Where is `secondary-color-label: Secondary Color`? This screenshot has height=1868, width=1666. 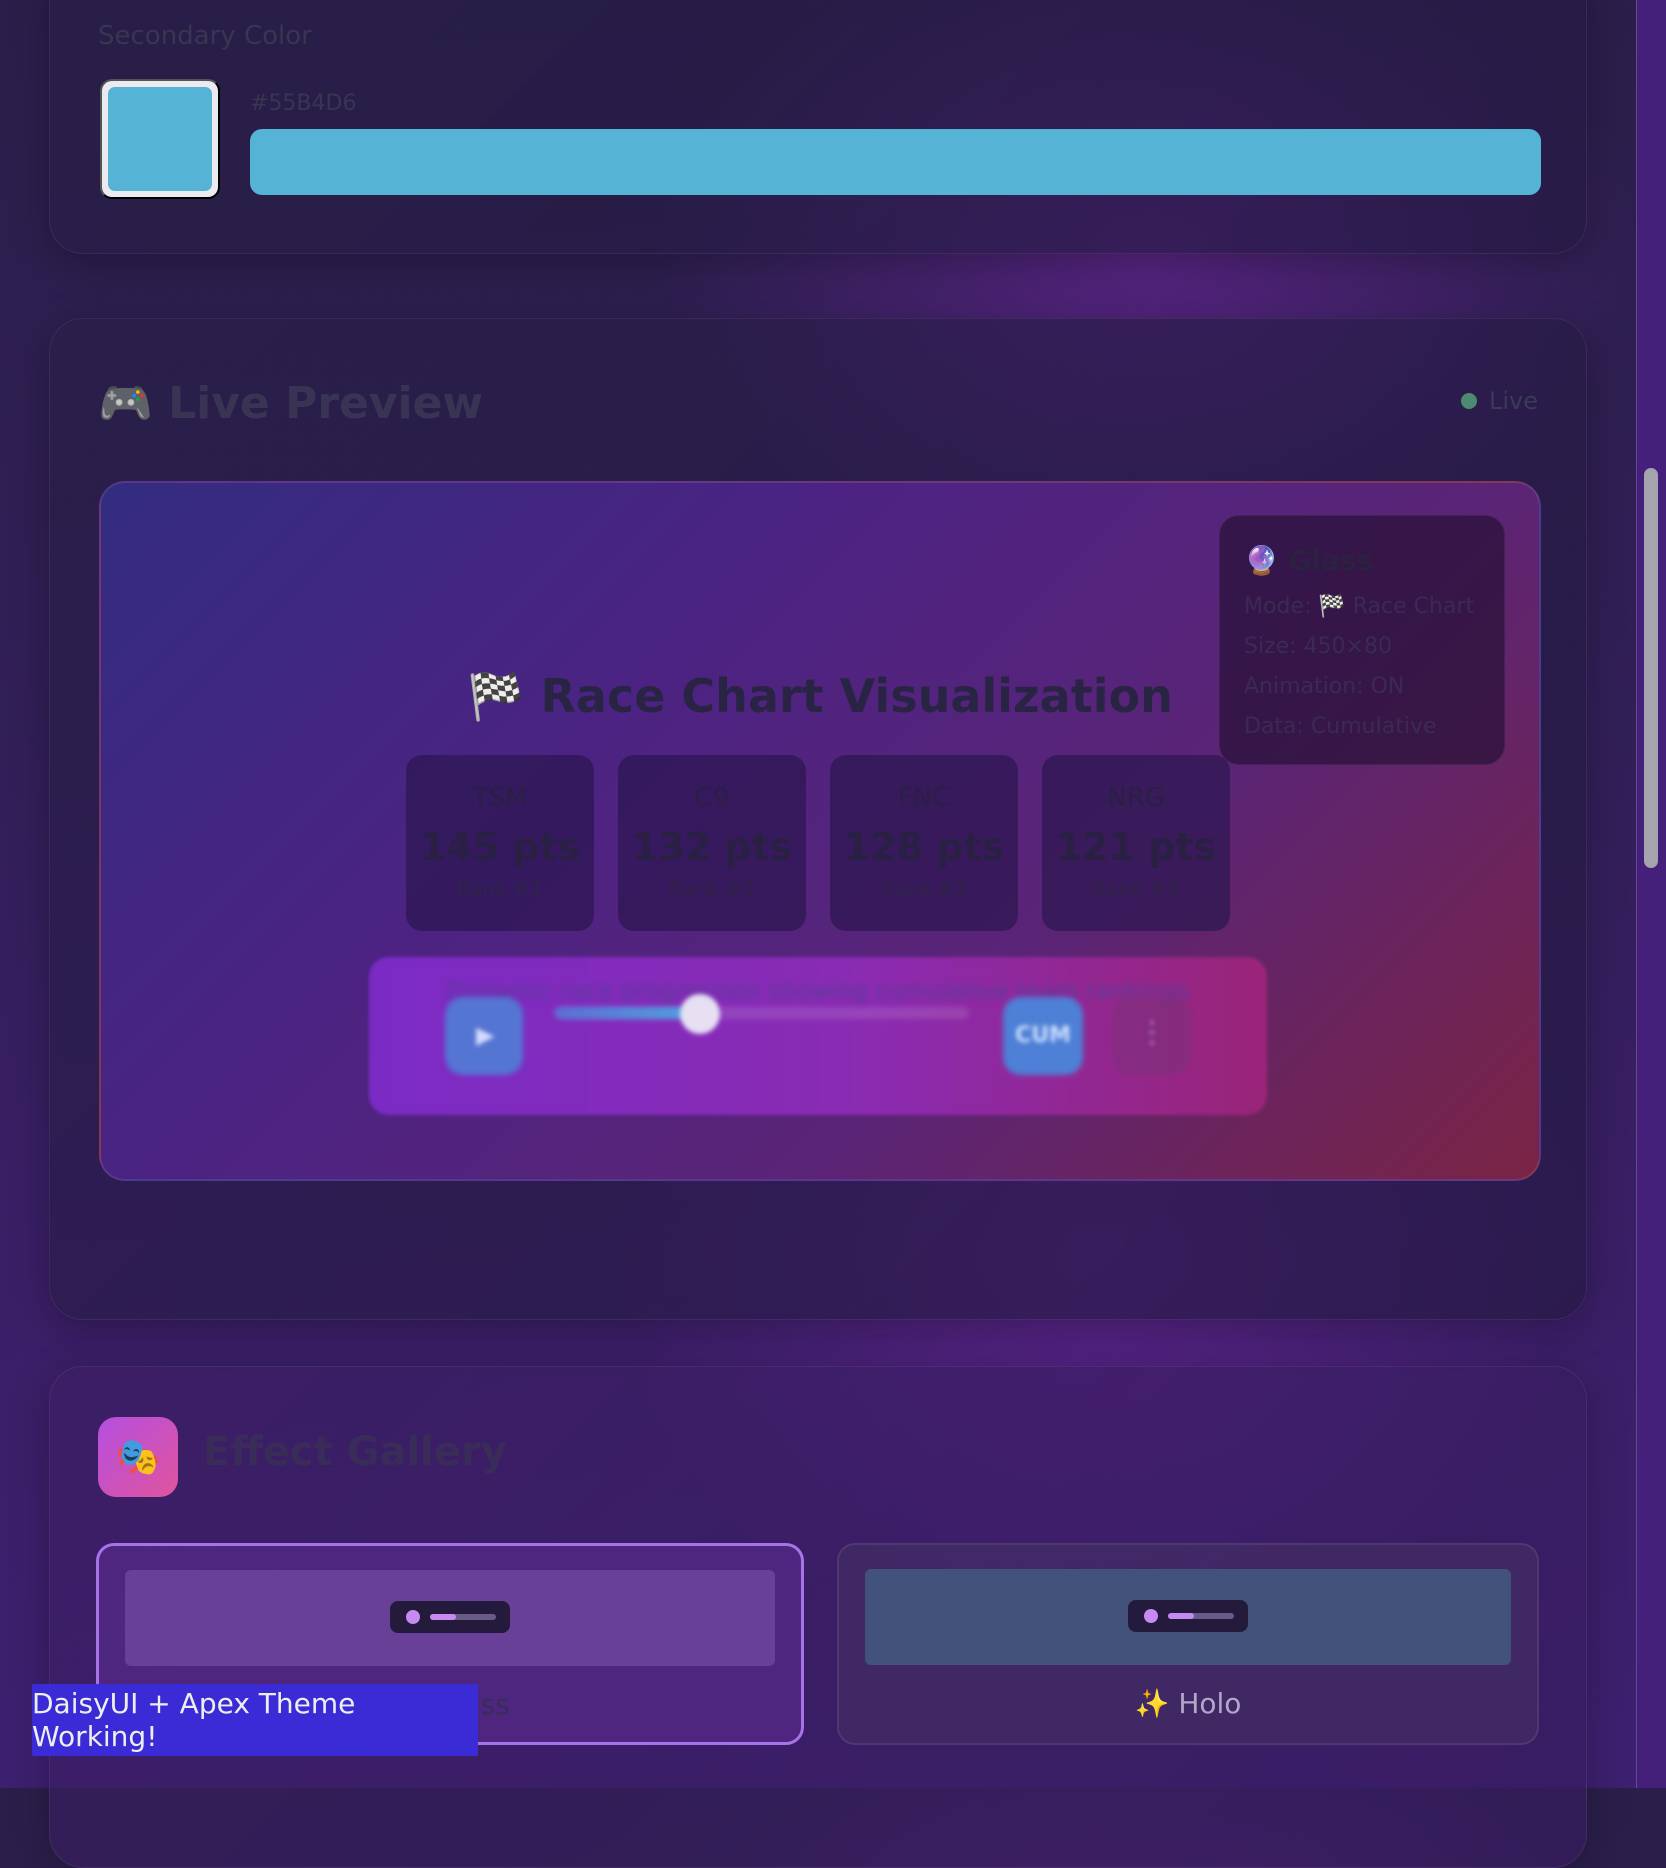
secondary-color-label: Secondary Color is located at coordinates (205, 36).